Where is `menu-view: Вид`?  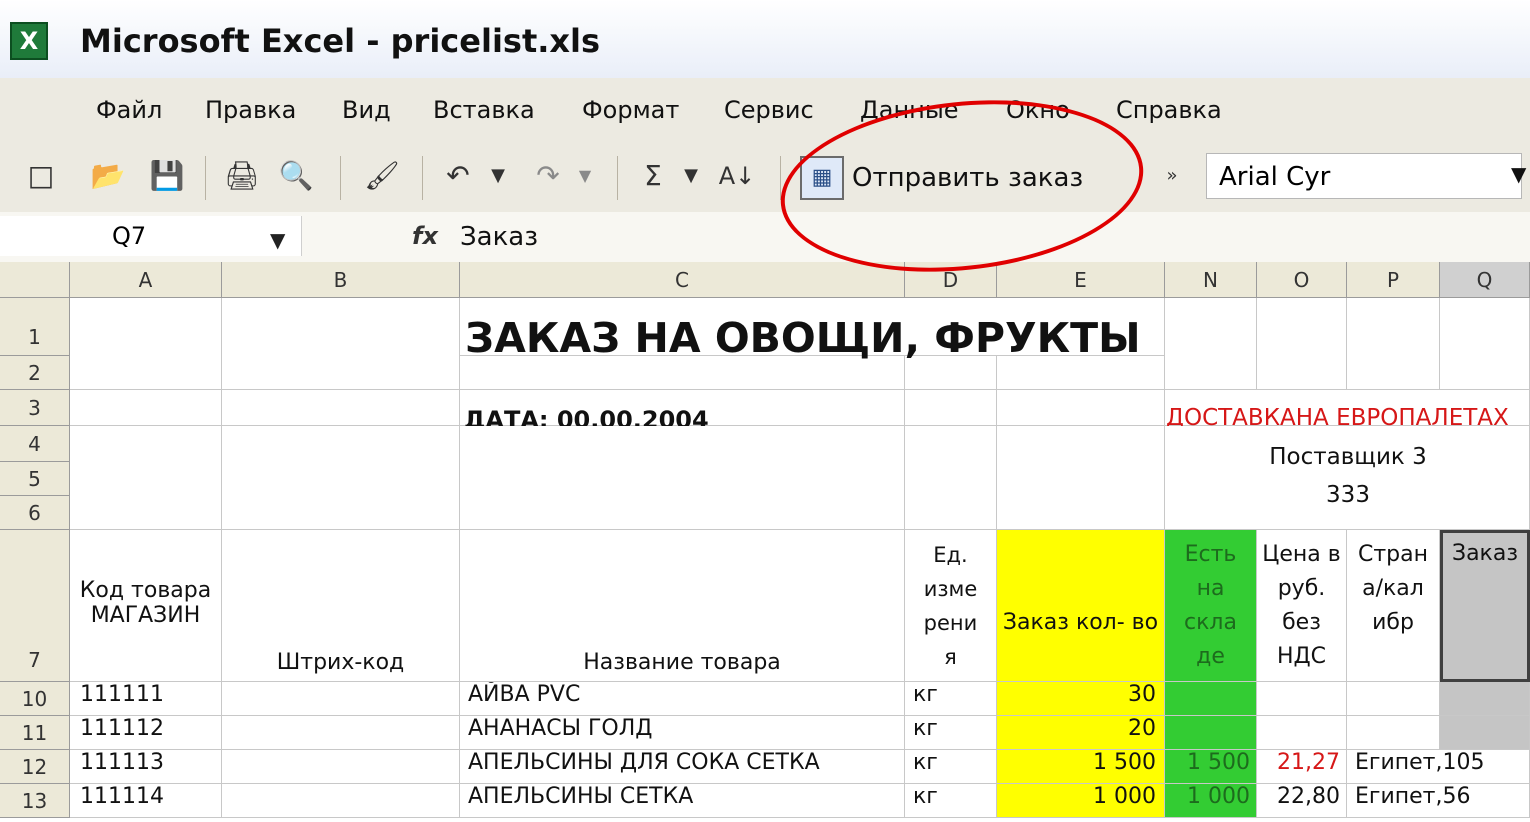
menu-view: Вид is located at coordinates (366, 110).